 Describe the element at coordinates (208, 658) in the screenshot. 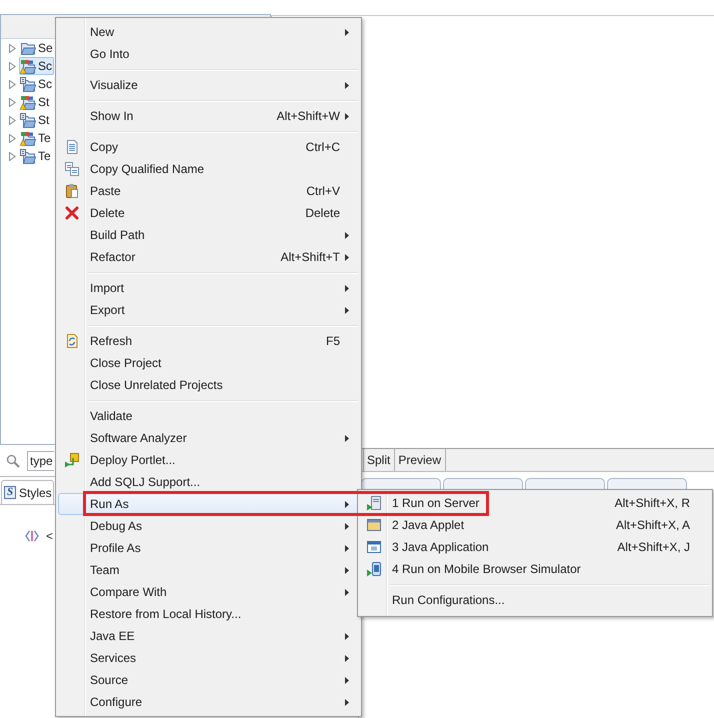

I see `menu-item: Services` at that location.